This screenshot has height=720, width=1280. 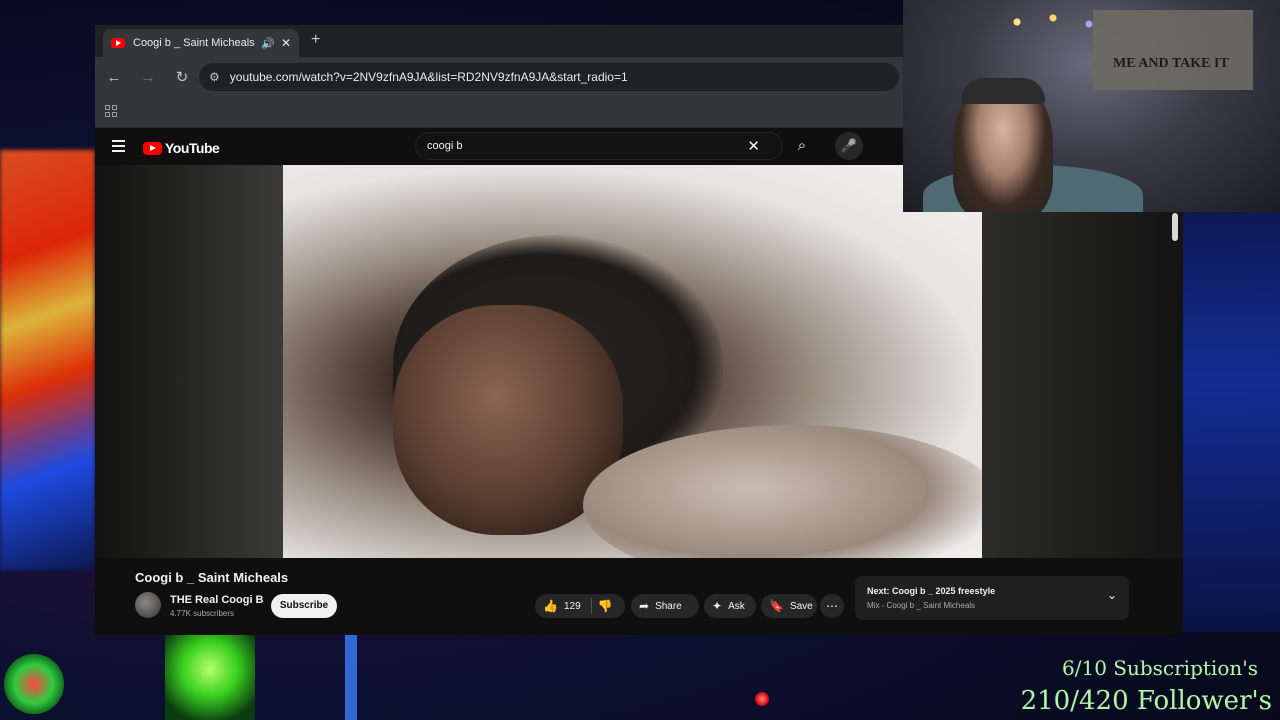 What do you see at coordinates (315, 40) in the screenshot?
I see `new-tab-button: +` at bounding box center [315, 40].